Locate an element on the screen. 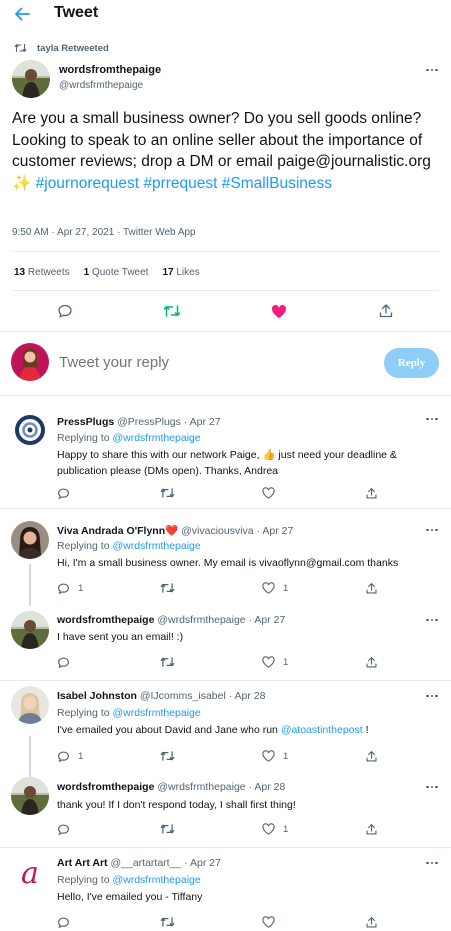 The height and width of the screenshot is (931, 451). reply-meta: @vivaciousviva · Apr 27 is located at coordinates (237, 531).